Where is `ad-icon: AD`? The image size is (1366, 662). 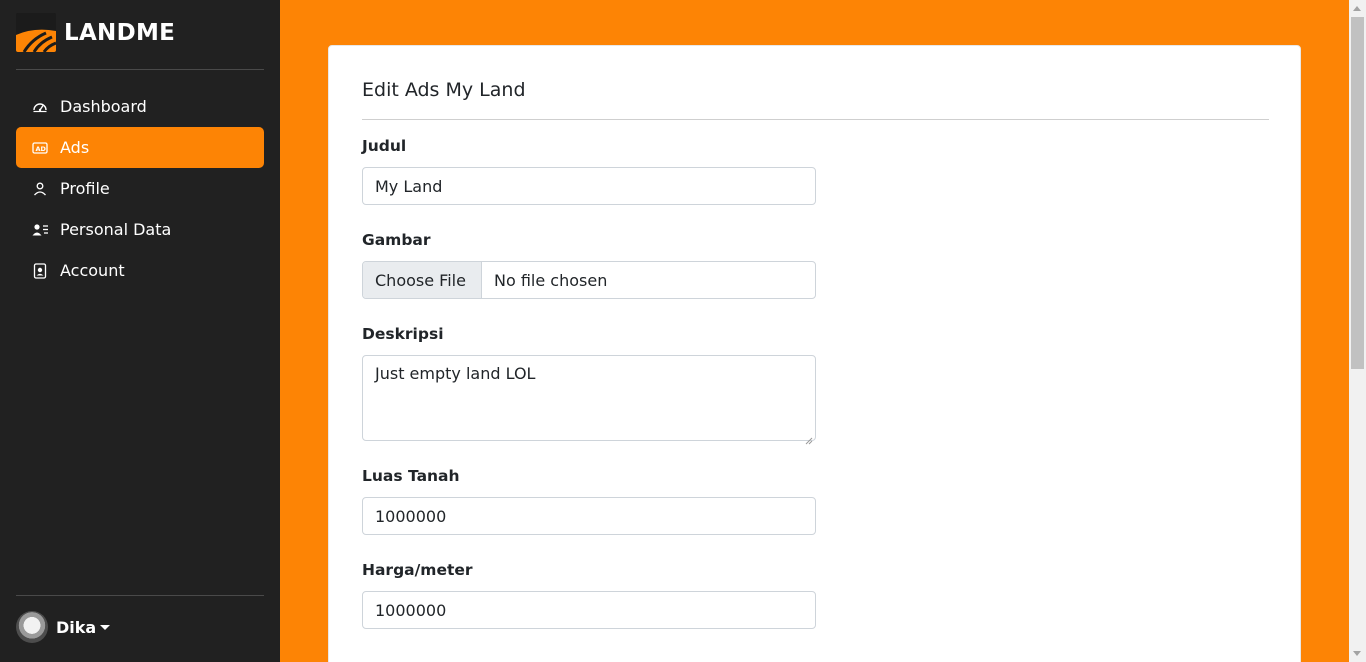 ad-icon: AD is located at coordinates (40, 148).